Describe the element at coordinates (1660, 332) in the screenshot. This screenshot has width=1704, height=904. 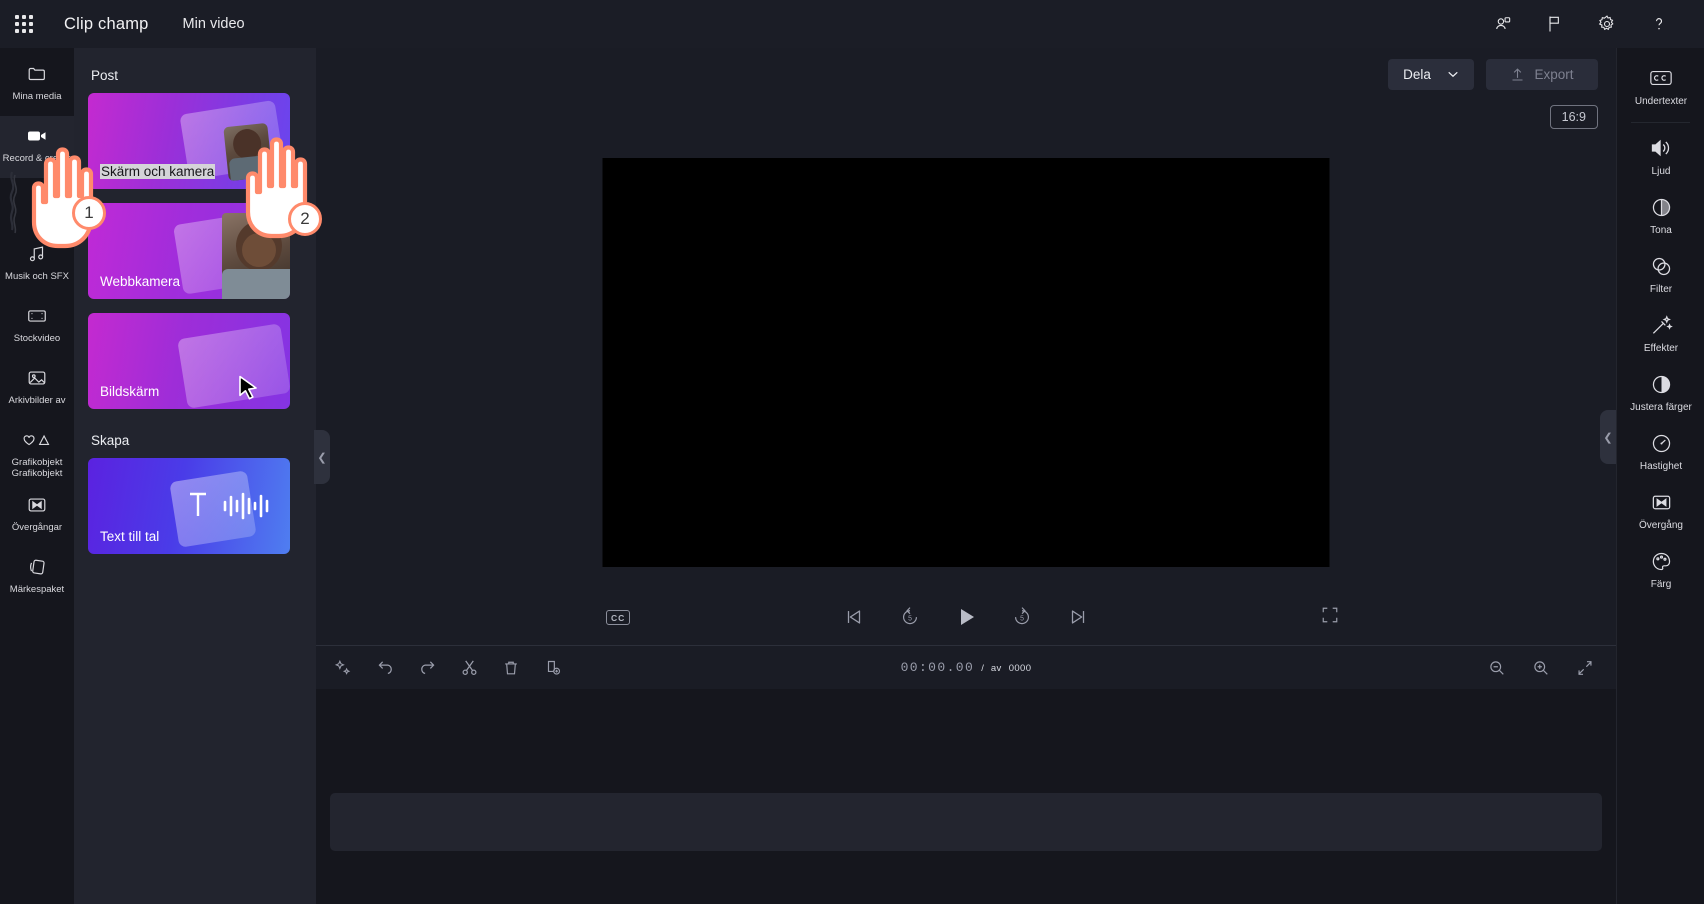
I see `right-item-effekter: Effekter` at that location.